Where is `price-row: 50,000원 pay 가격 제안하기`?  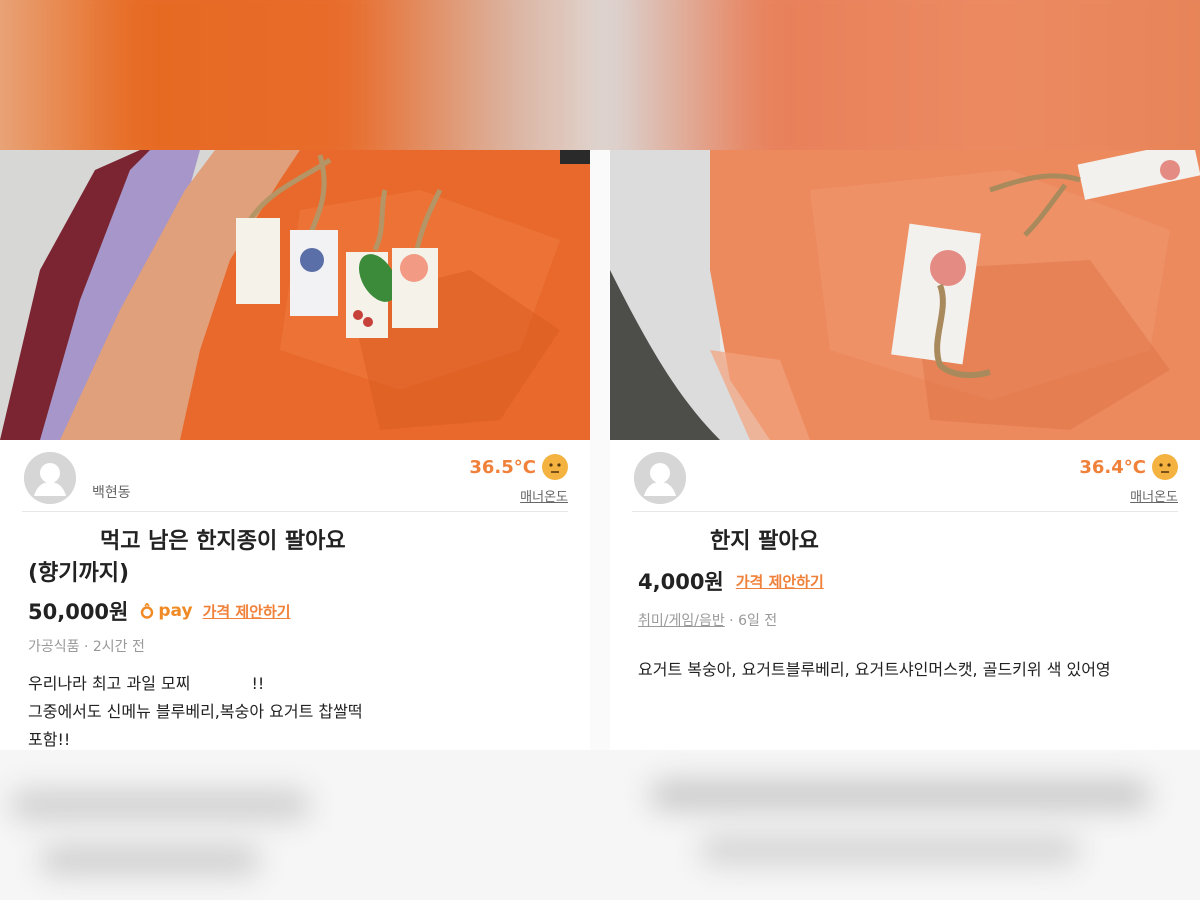 price-row: 50,000원 pay 가격 제안하기 is located at coordinates (309, 611).